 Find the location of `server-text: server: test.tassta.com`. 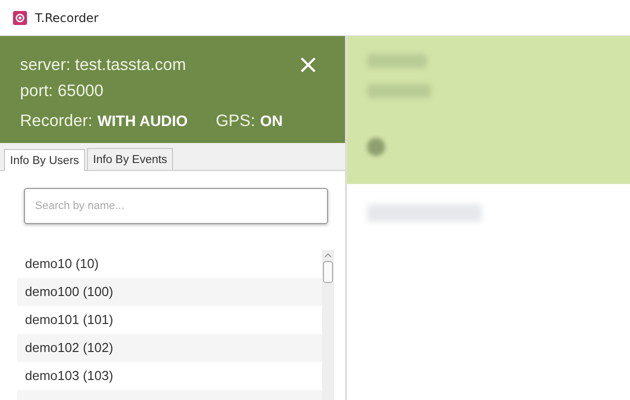

server-text: server: test.tassta.com is located at coordinates (103, 65).